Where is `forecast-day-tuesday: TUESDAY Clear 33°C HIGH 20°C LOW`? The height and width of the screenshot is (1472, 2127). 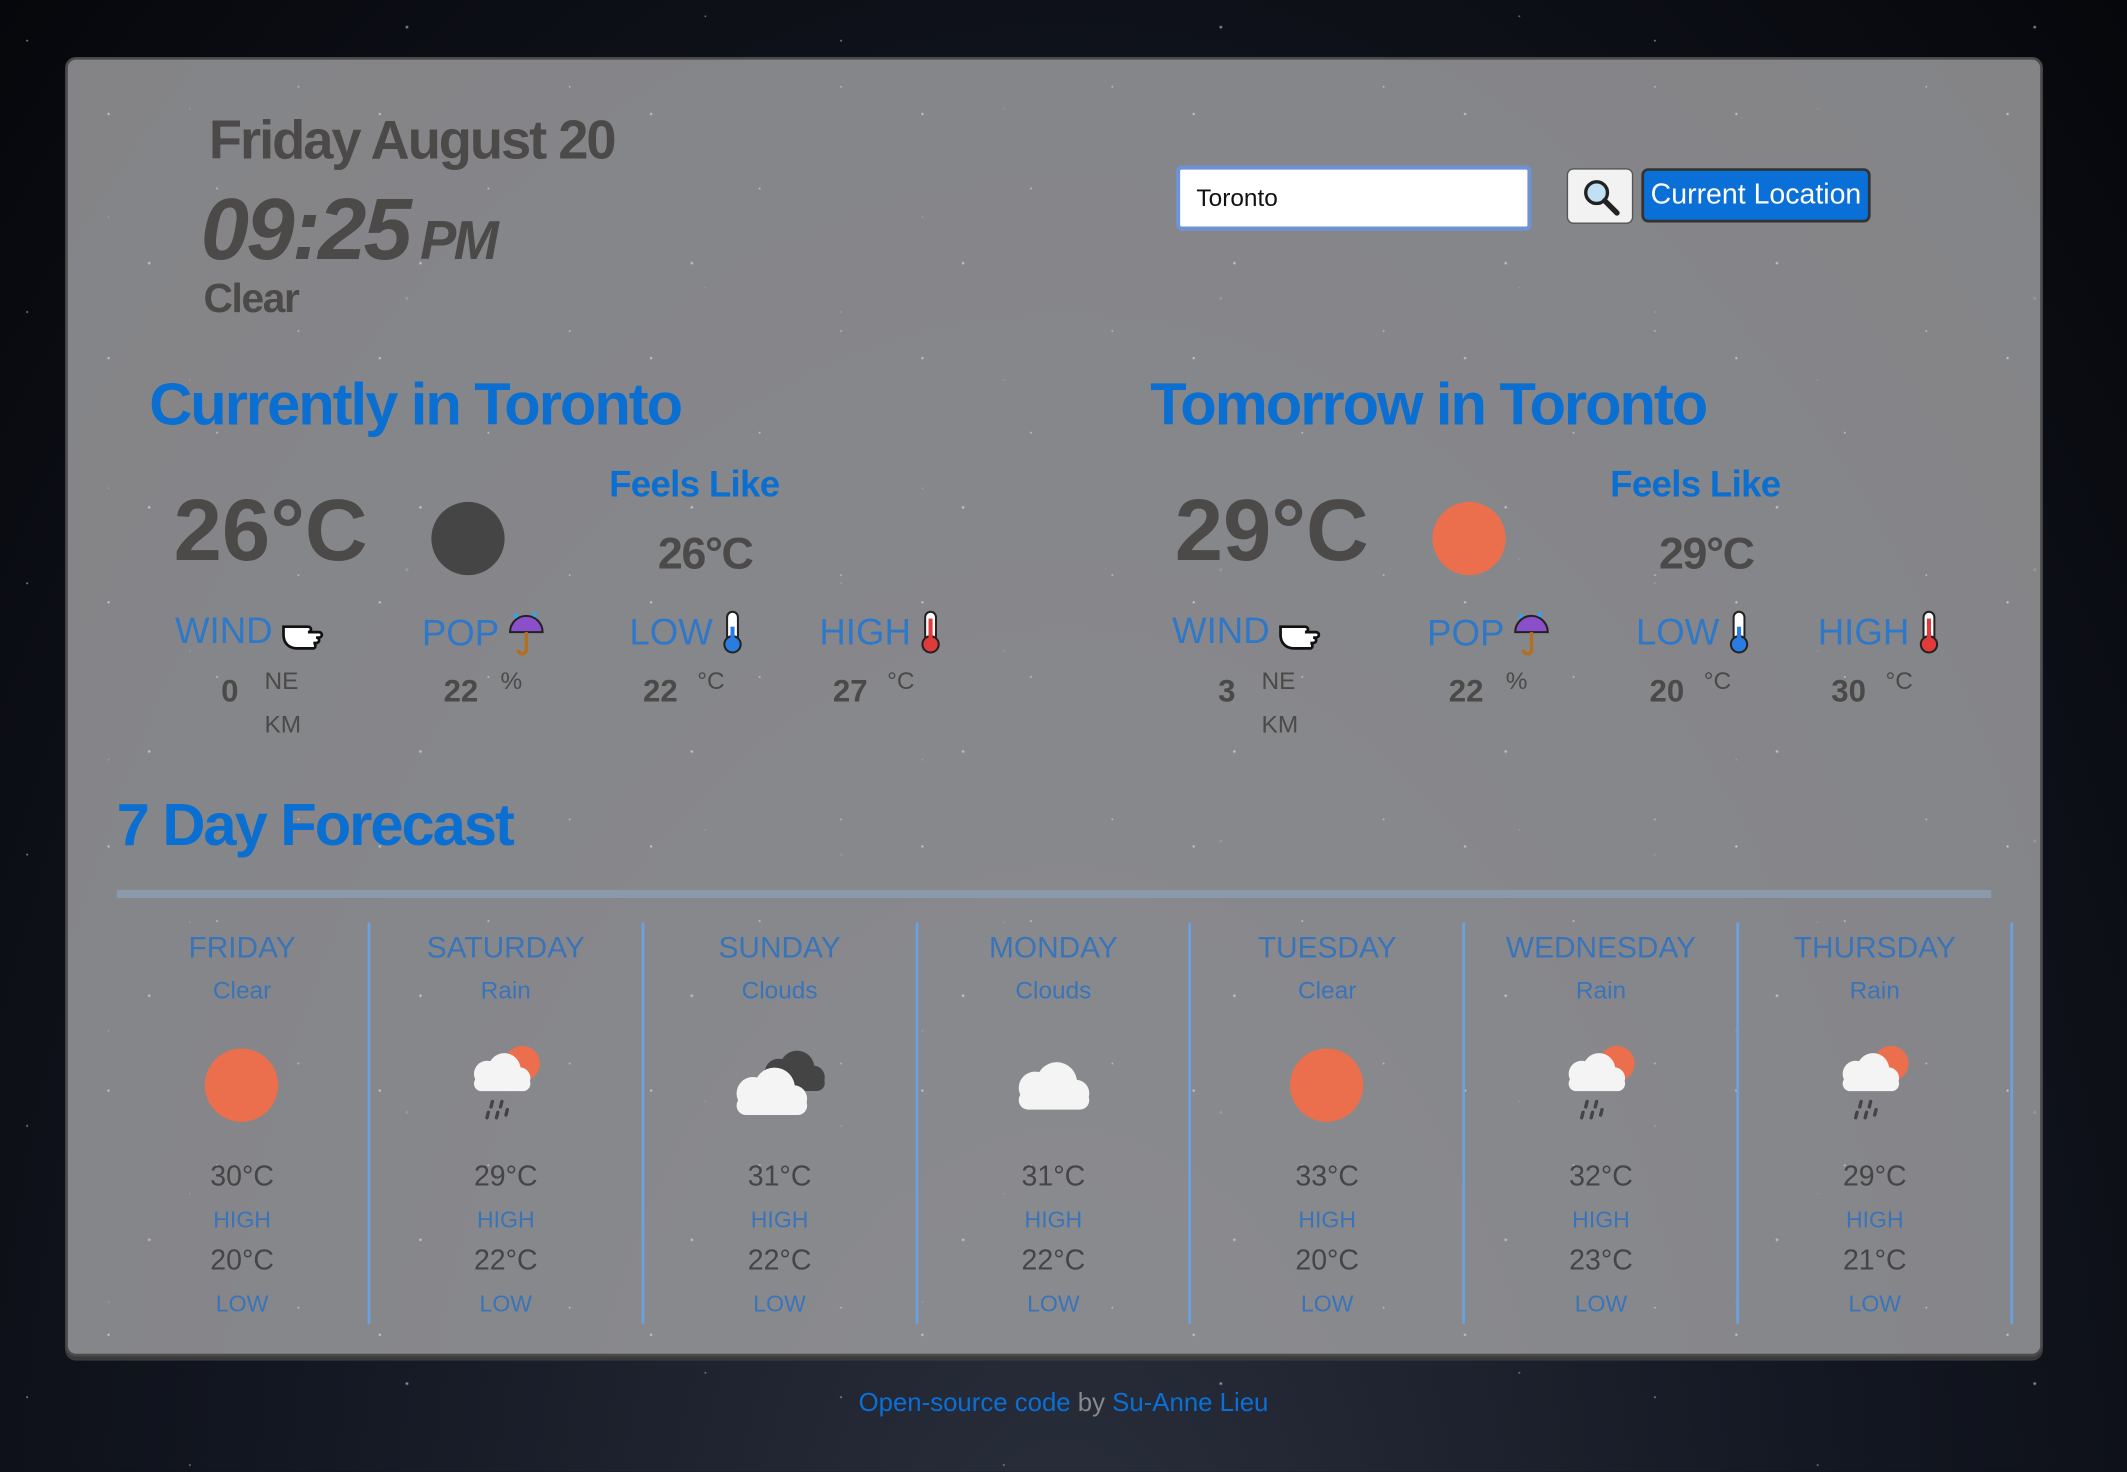 forecast-day-tuesday: TUESDAY Clear 33°C HIGH 20°C LOW is located at coordinates (1329, 1123).